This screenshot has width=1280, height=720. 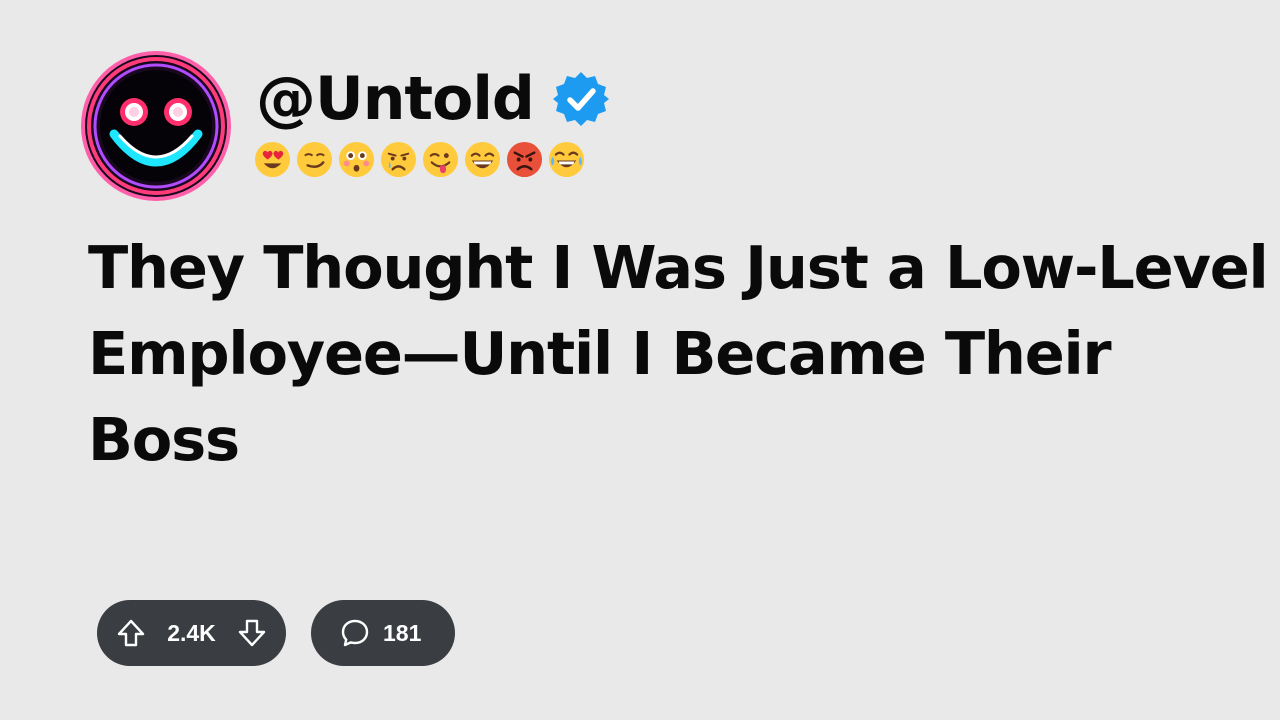 What do you see at coordinates (131, 633) in the screenshot?
I see `upvote-icon` at bounding box center [131, 633].